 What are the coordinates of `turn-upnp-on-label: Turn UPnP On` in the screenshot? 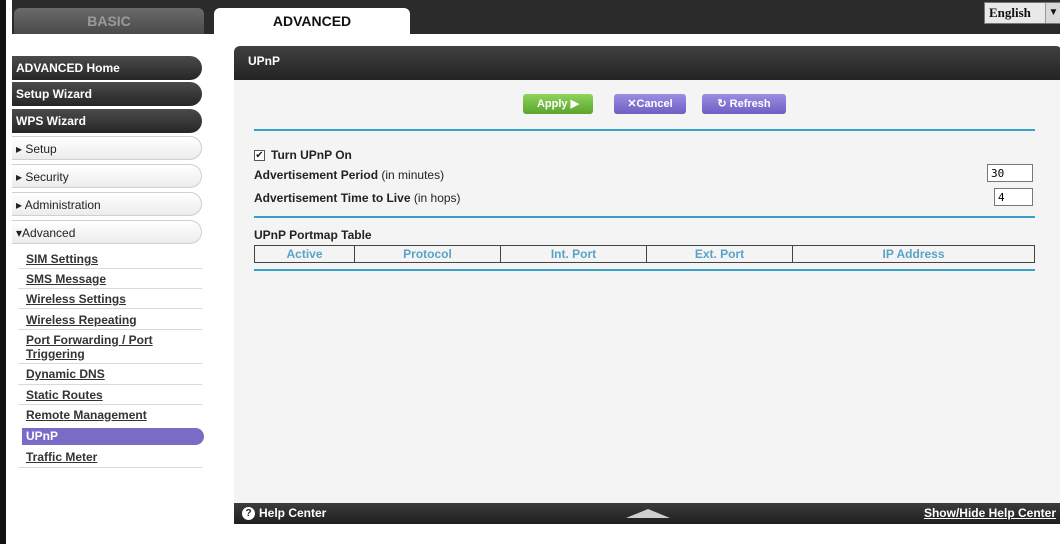 It's located at (311, 155).